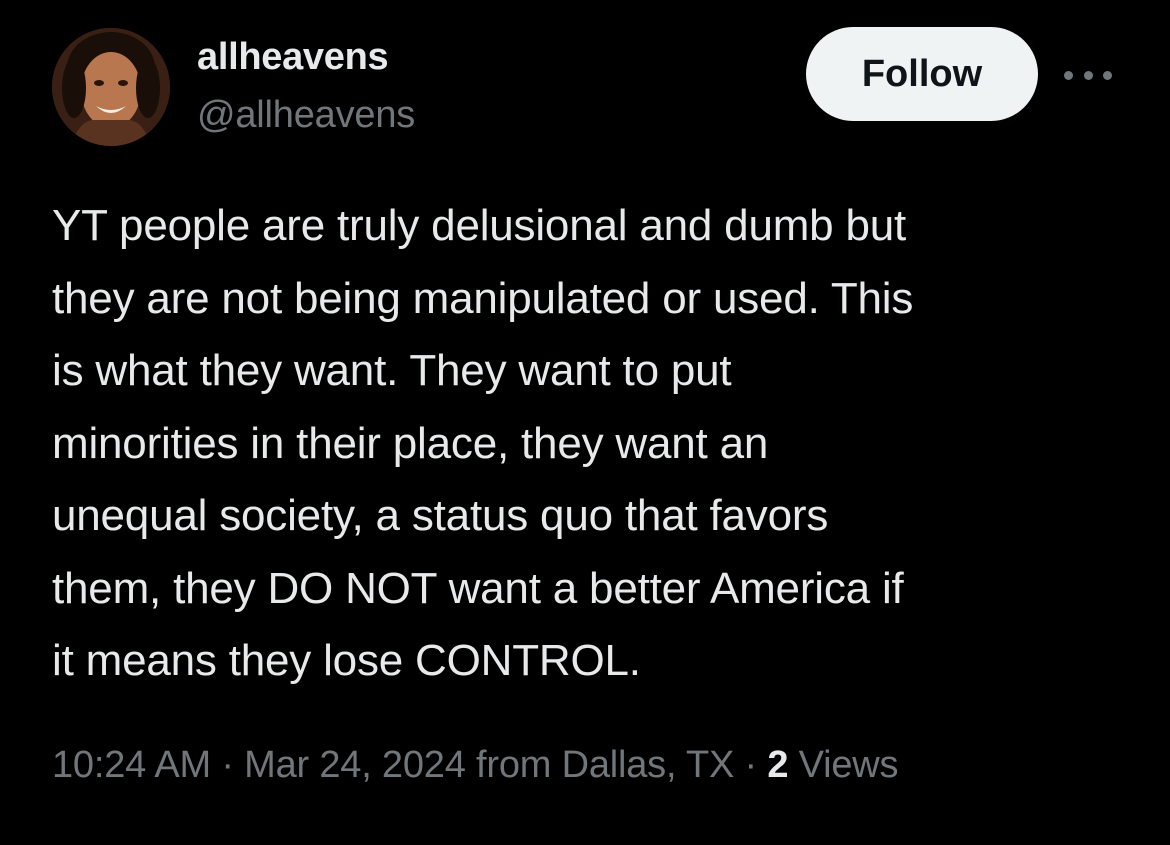 The height and width of the screenshot is (845, 1170). Describe the element at coordinates (410, 443) in the screenshot. I see `tweet-line: minorities in their place, they want an` at that location.